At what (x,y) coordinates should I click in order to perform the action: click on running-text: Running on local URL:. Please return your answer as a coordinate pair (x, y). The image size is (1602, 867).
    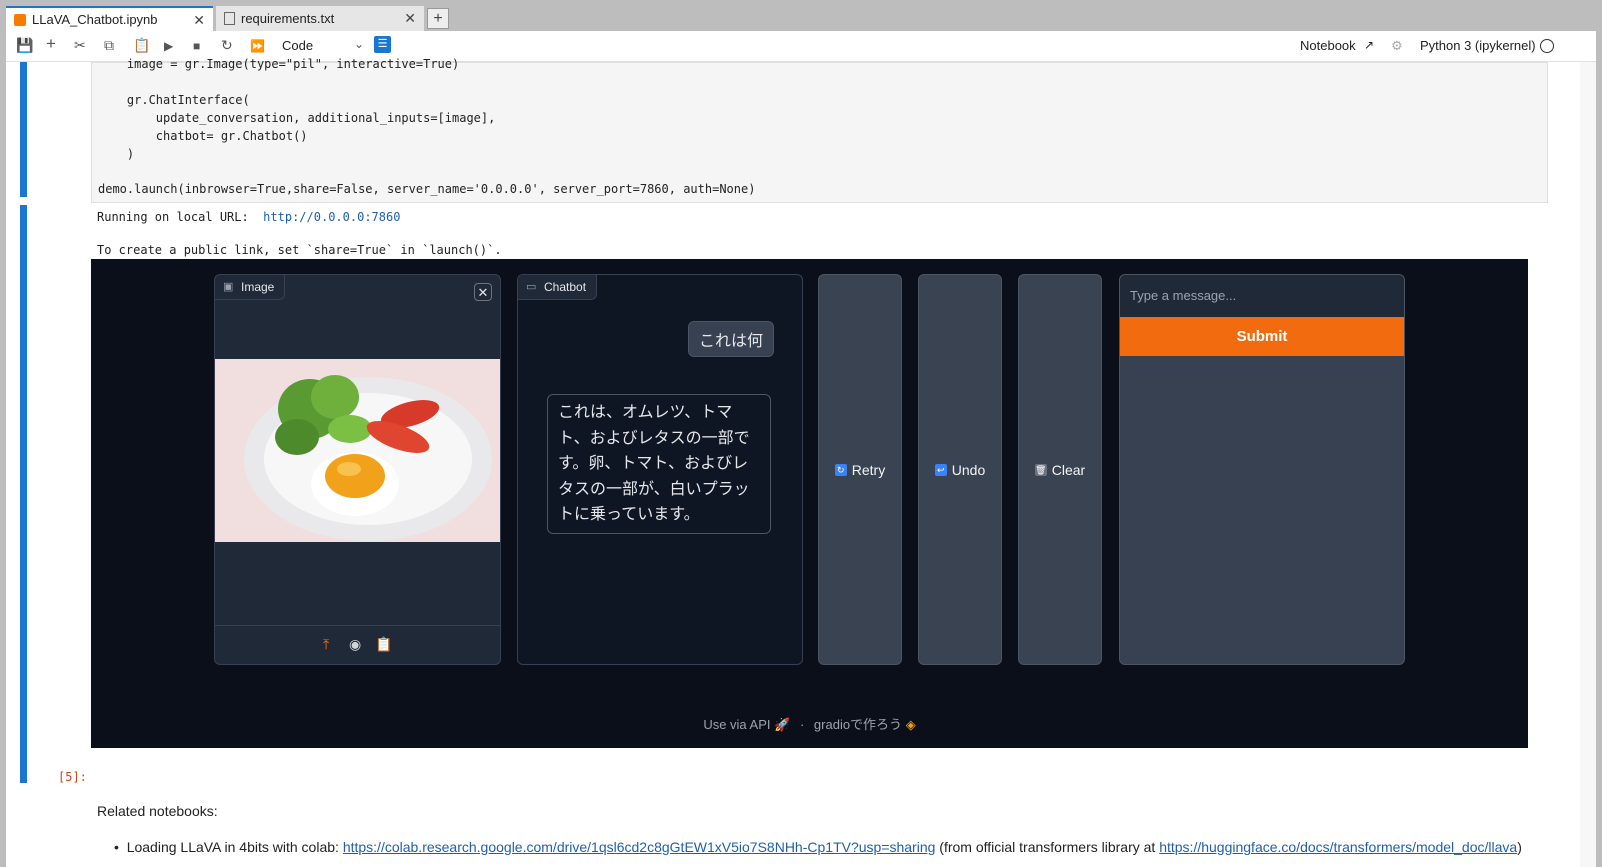
    Looking at the image, I should click on (180, 217).